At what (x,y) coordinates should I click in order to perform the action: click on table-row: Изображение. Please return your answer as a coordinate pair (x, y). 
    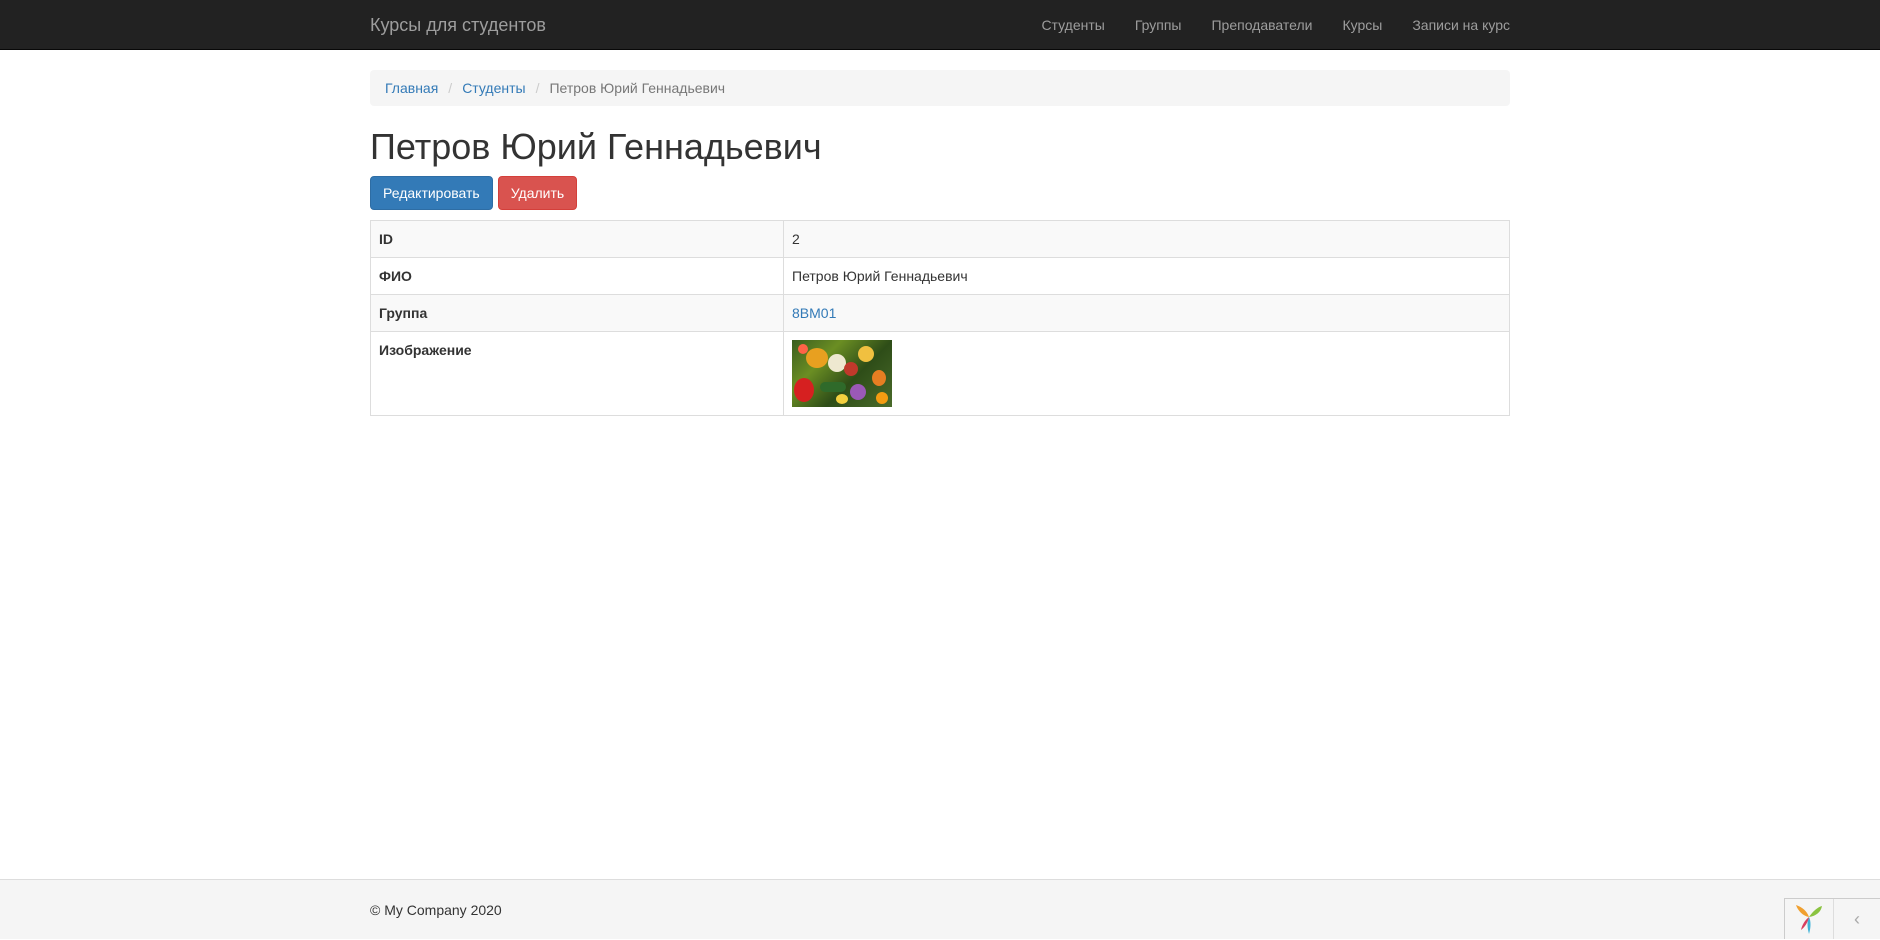
    Looking at the image, I should click on (940, 374).